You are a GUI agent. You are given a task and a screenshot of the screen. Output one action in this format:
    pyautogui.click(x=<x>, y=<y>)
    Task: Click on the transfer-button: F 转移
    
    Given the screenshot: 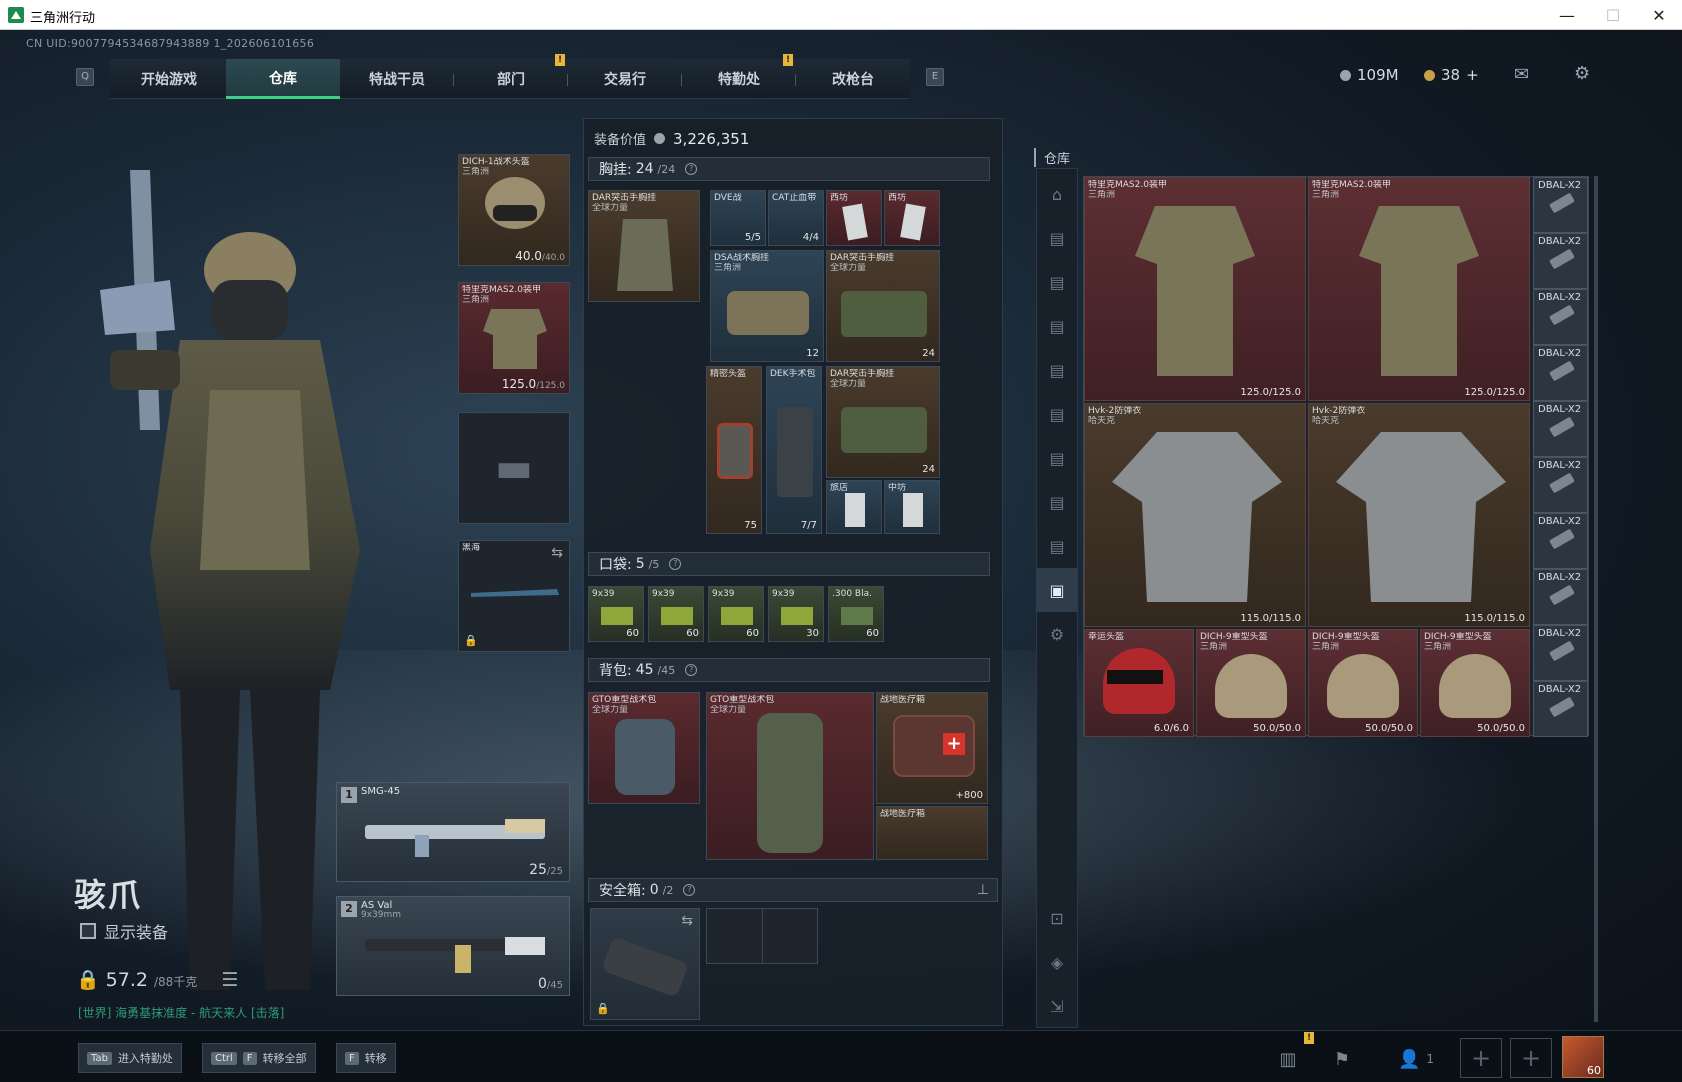 What is the action you would take?
    pyautogui.click(x=366, y=1058)
    